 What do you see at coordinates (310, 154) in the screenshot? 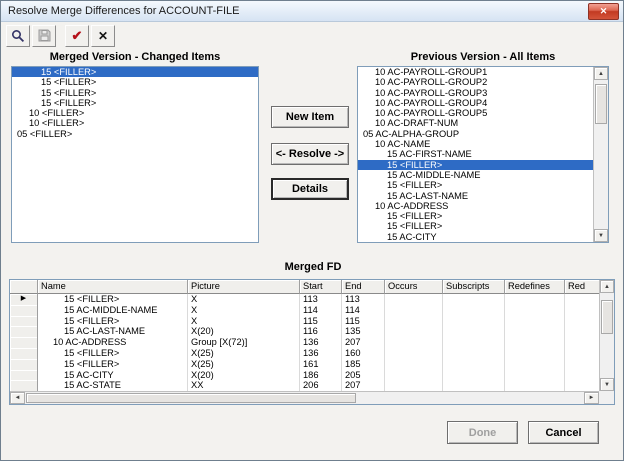
I see `resolve-button: <- Resolve ->` at bounding box center [310, 154].